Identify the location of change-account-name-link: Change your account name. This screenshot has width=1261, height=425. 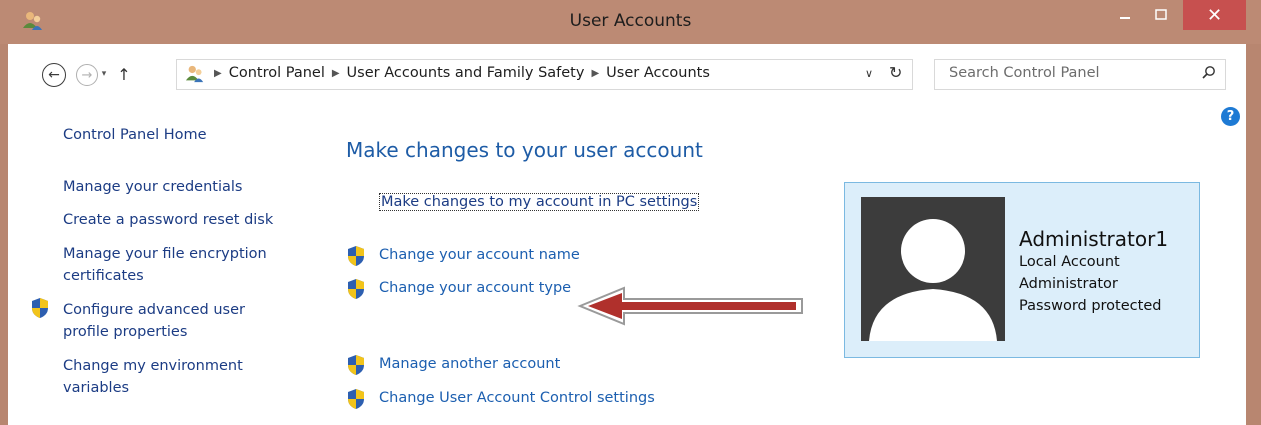
(479, 255).